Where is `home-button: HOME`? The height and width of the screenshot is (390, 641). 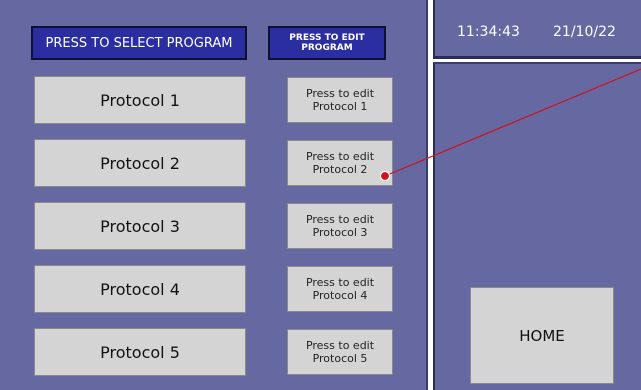 home-button: HOME is located at coordinates (542, 335).